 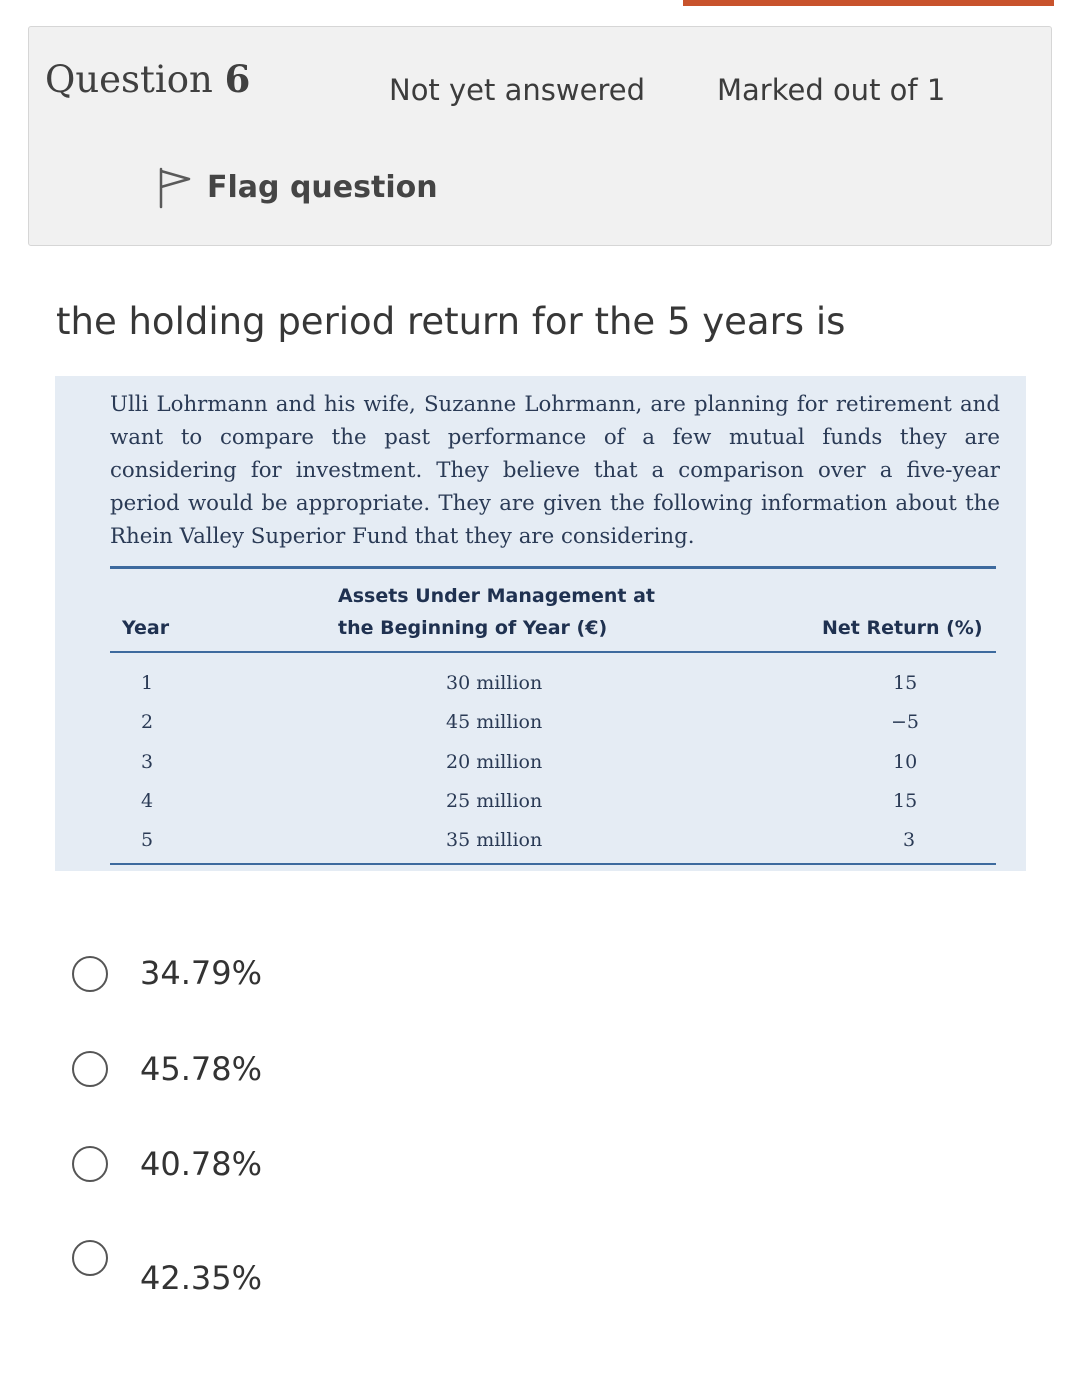 What do you see at coordinates (494, 683) in the screenshot?
I see `table-cell-aum: 30 million` at bounding box center [494, 683].